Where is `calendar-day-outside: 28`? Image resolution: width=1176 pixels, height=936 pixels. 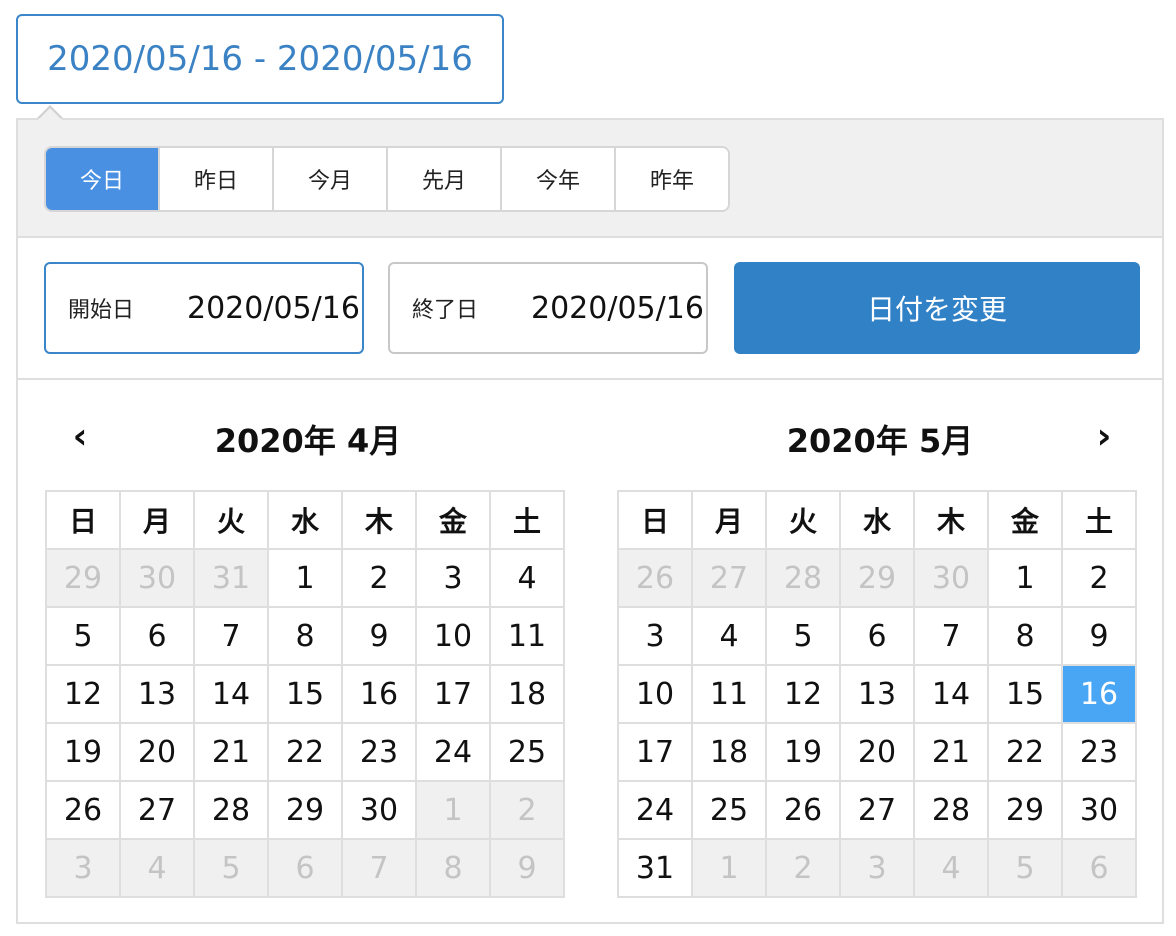 calendar-day-outside: 28 is located at coordinates (803, 578).